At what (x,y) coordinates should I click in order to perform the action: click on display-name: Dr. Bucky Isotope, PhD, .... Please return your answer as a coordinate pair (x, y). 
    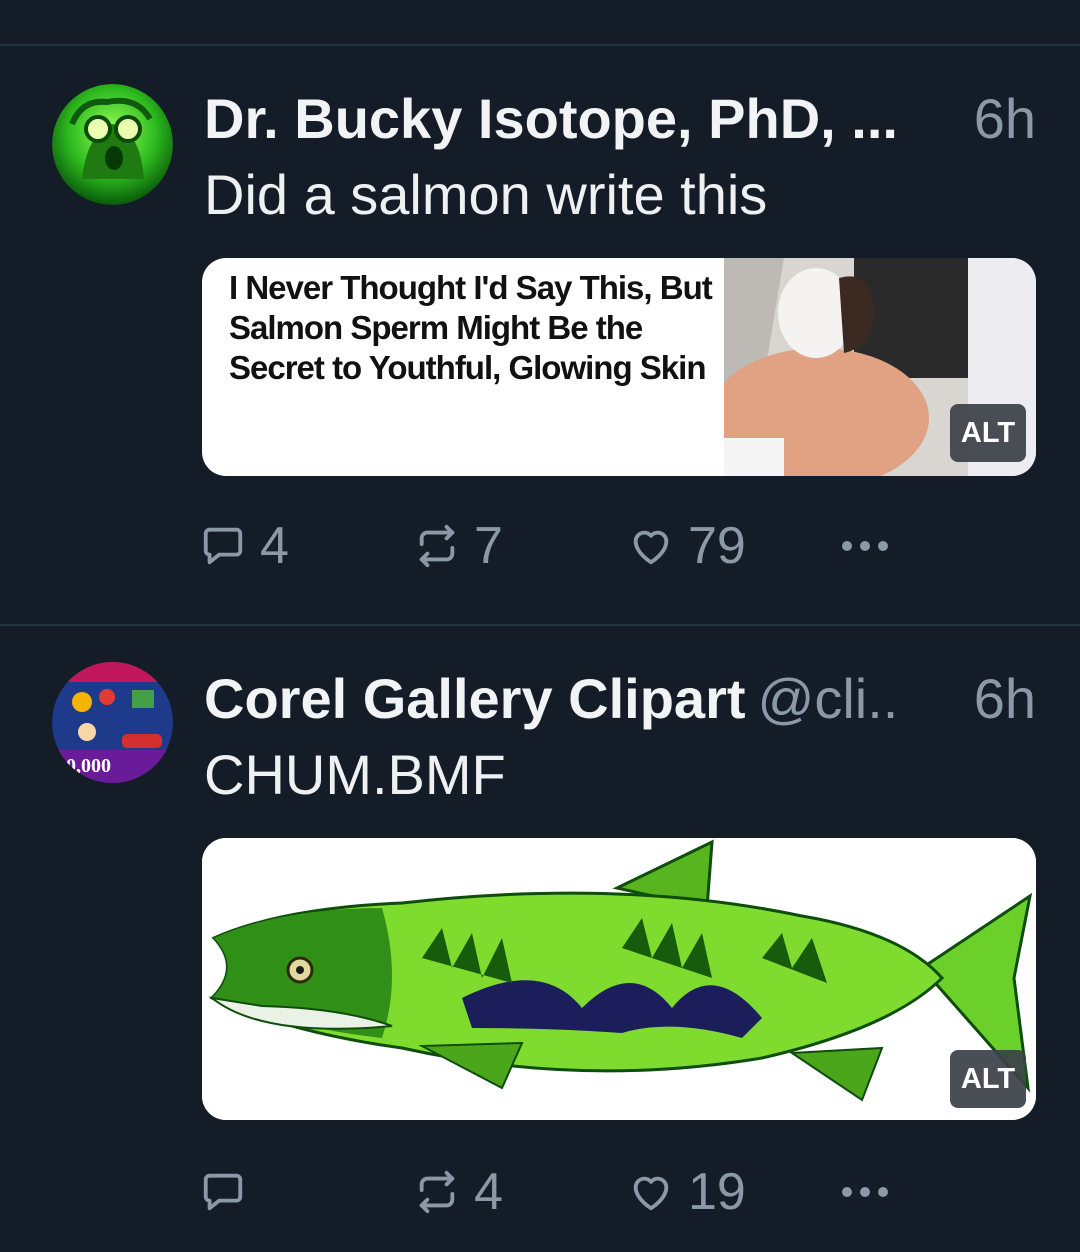
    Looking at the image, I should click on (551, 118).